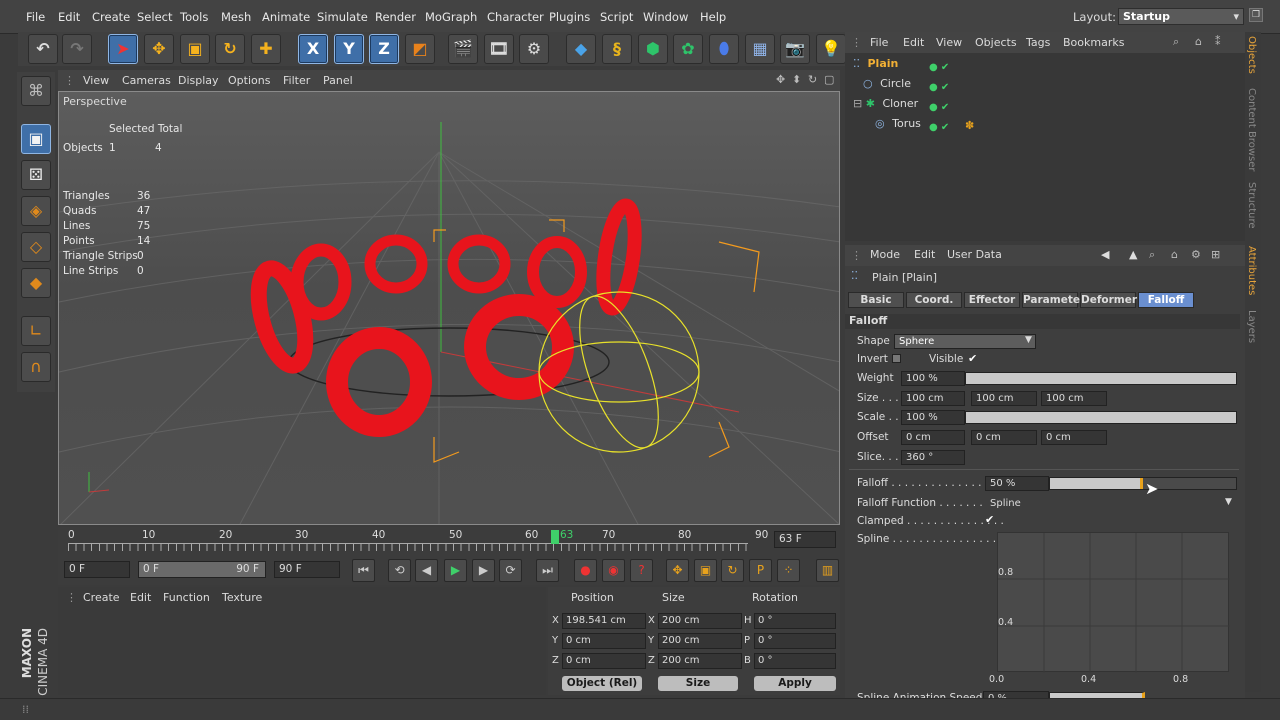 Image resolution: width=1280 pixels, height=720 pixels. What do you see at coordinates (700, 641) in the screenshot?
I see `size-y-field: 200 cm` at bounding box center [700, 641].